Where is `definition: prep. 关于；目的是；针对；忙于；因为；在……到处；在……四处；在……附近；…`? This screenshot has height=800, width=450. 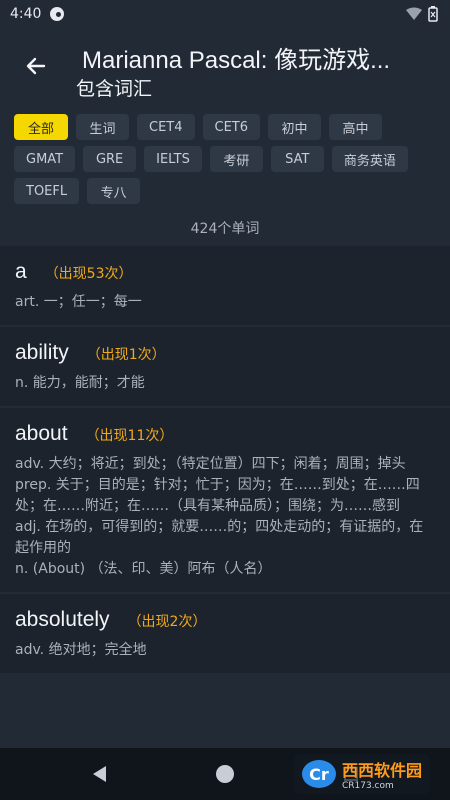 definition: prep. 关于；目的是；针对；忙于；因为；在……到处；在……四处；在……附近；… is located at coordinates (217, 495).